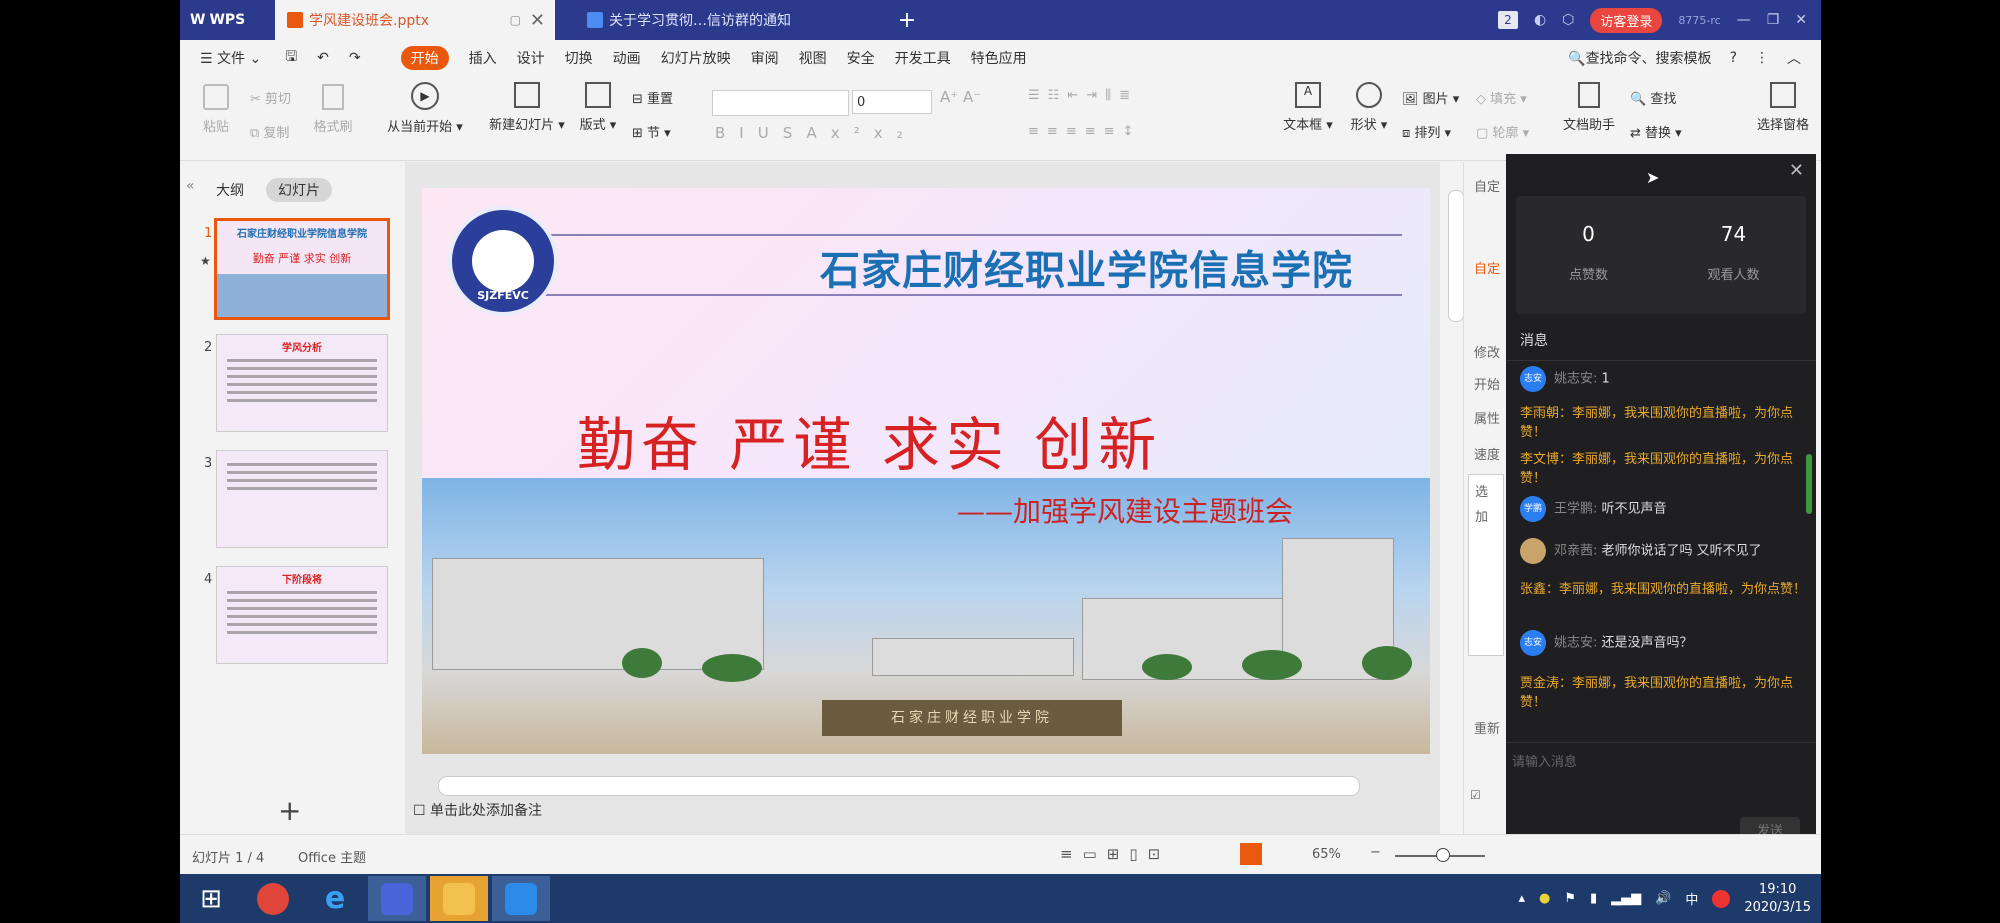  I want to click on ime-indicator: 中, so click(1691, 898).